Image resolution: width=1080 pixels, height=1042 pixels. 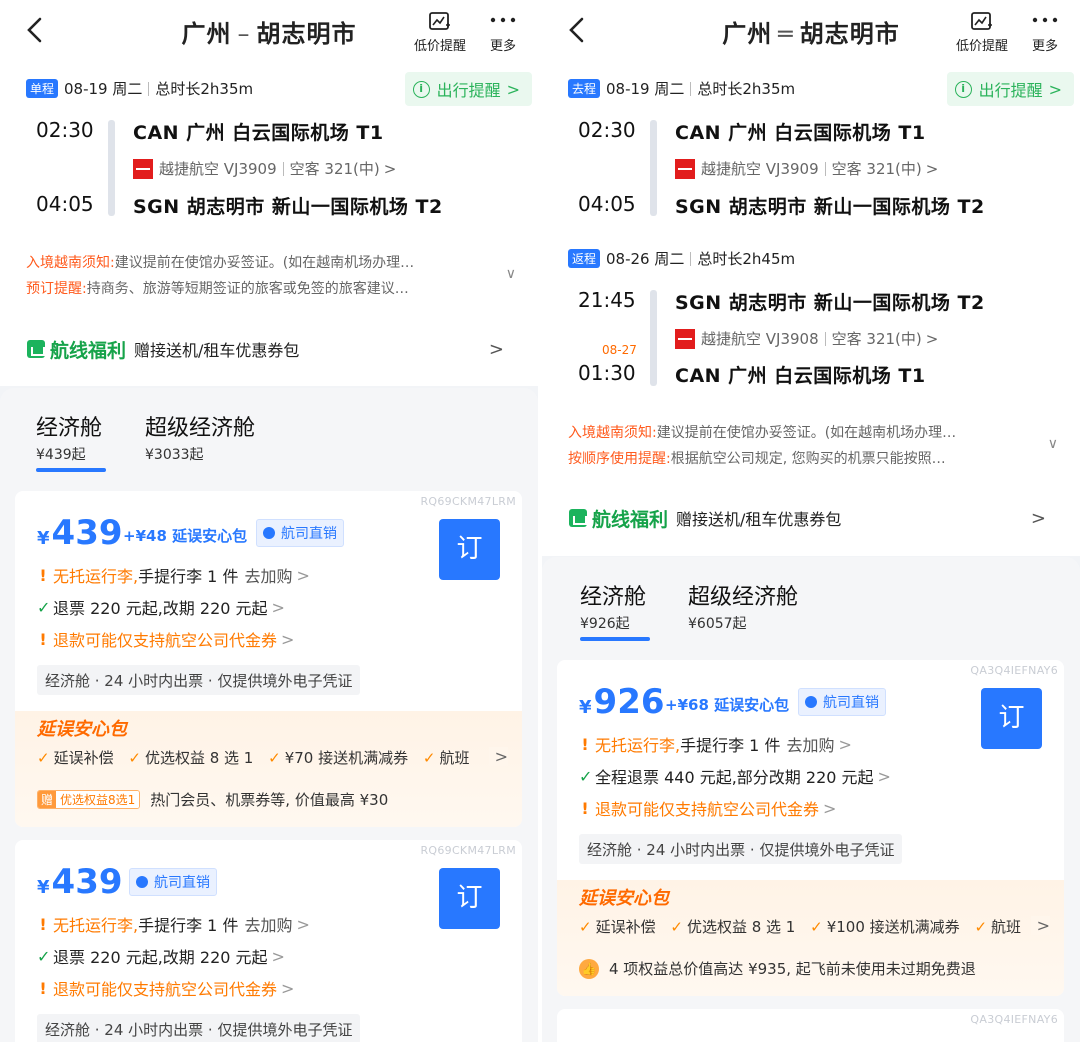 I want to click on benefit-desc: 赠接送机/租车优惠券包, so click(x=217, y=350).